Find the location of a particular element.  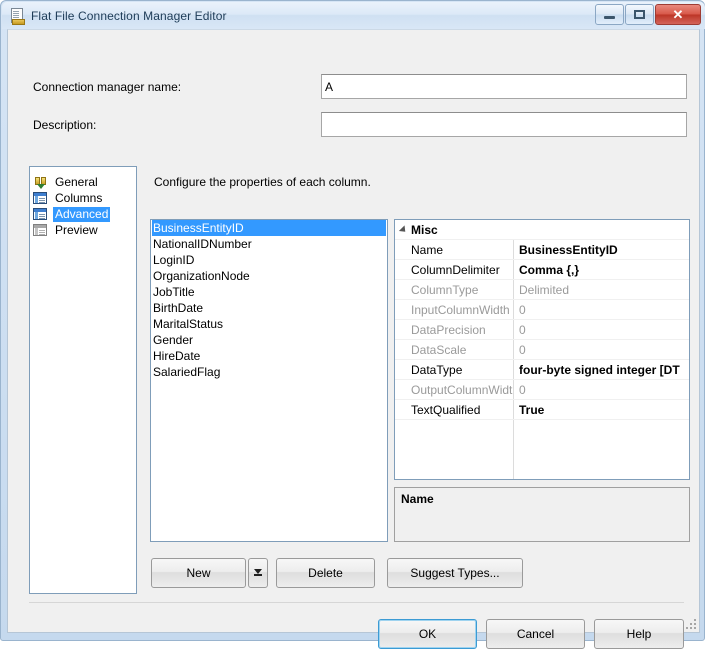

property-row-dataprecision: DataPrecision 0 is located at coordinates (542, 330).